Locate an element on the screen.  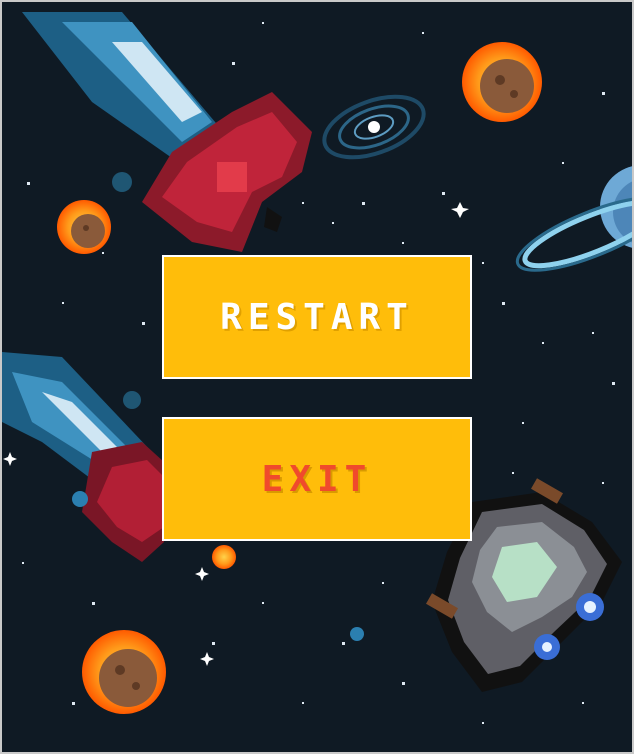
restart-button-label: RESTART is located at coordinates (317, 317).